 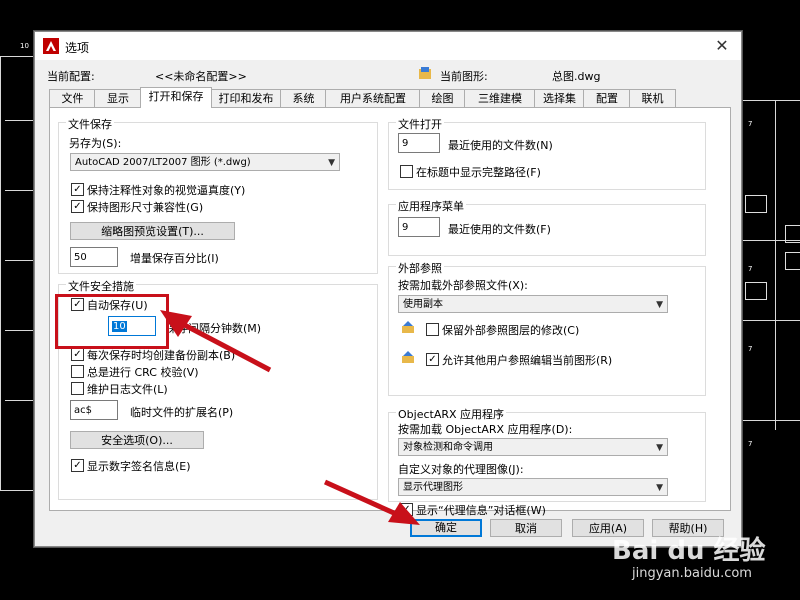 I want to click on tab-open-save: 打开和保存, so click(x=176, y=97).